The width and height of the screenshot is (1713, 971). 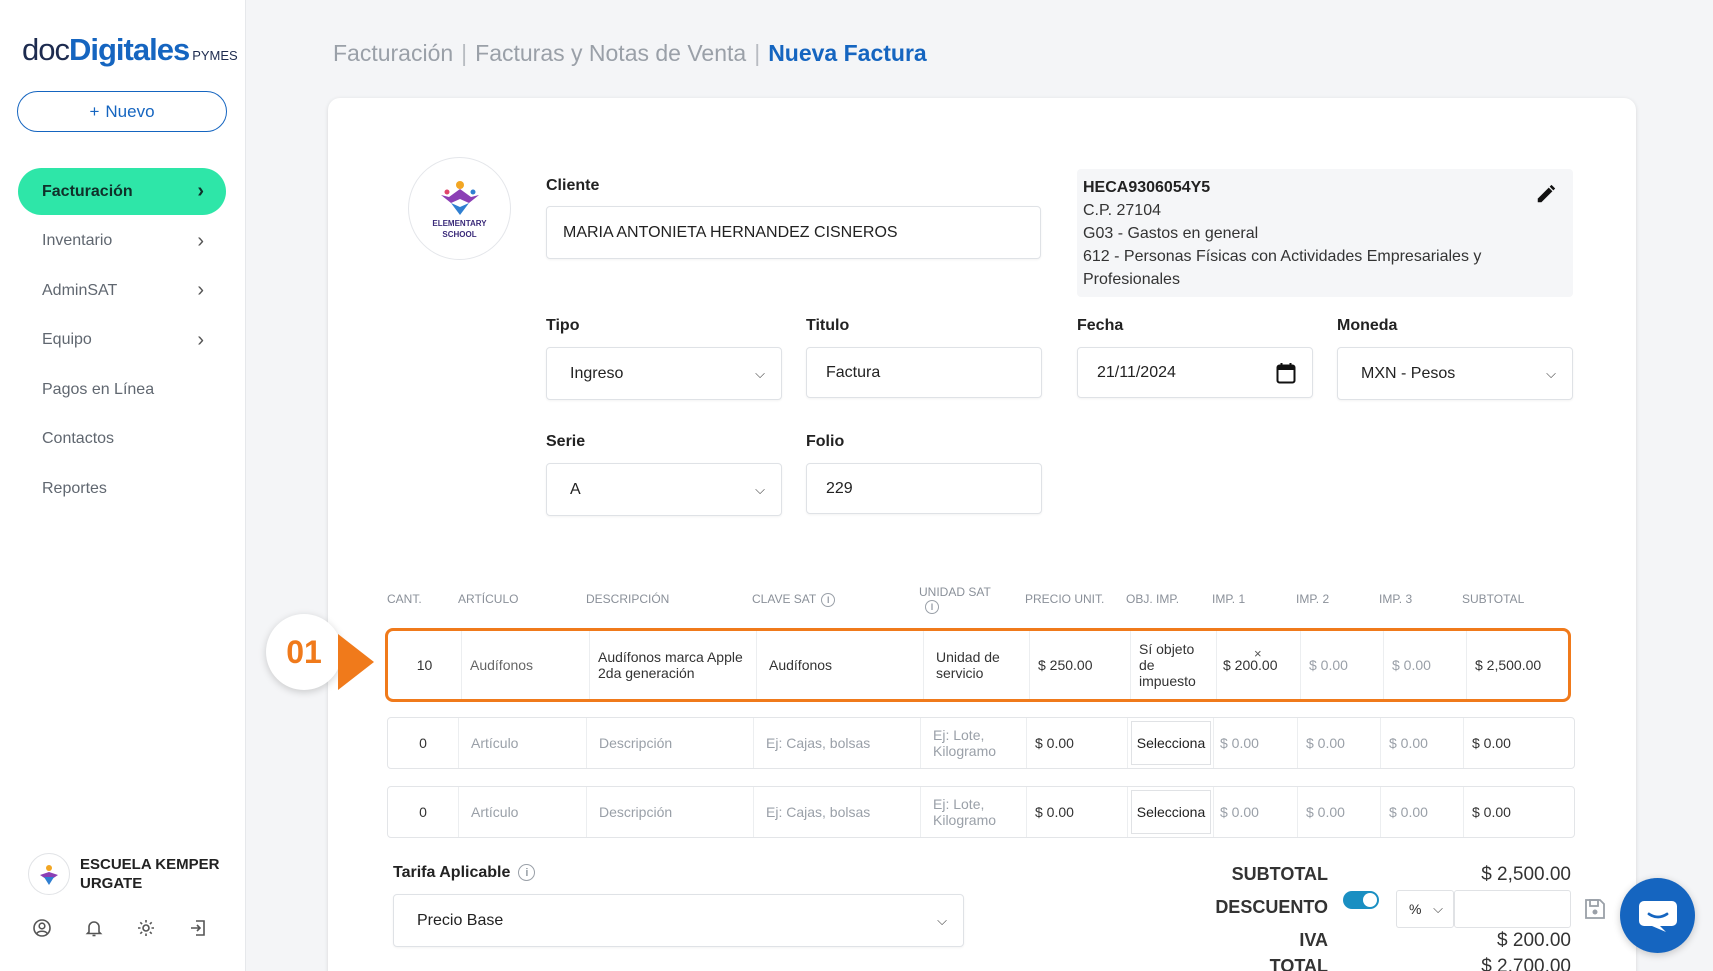 I want to click on cell-precio: $ 250.00, so click(x=1080, y=665).